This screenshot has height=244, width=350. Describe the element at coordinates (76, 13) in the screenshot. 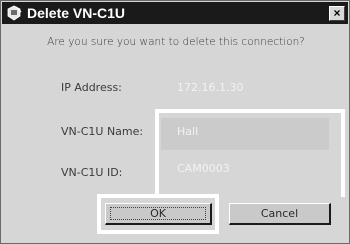

I see `window-title: Delete VN-C1U` at that location.